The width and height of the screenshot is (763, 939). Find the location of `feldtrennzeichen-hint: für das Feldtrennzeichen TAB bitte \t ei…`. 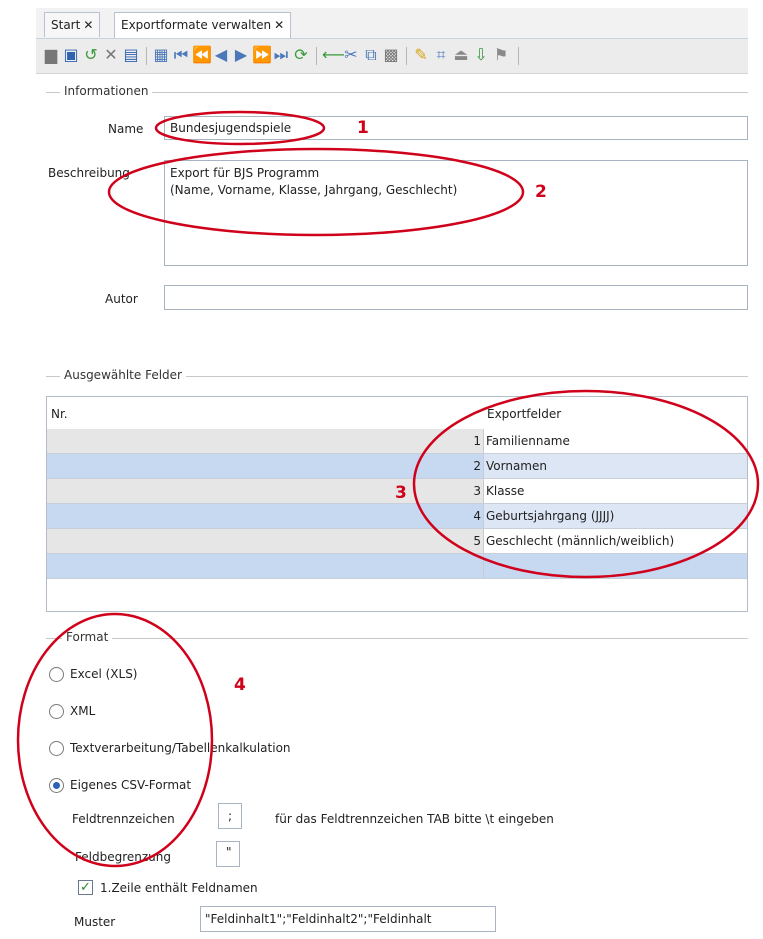

feldtrennzeichen-hint: für das Feldtrennzeichen TAB bitte \t ei… is located at coordinates (414, 819).